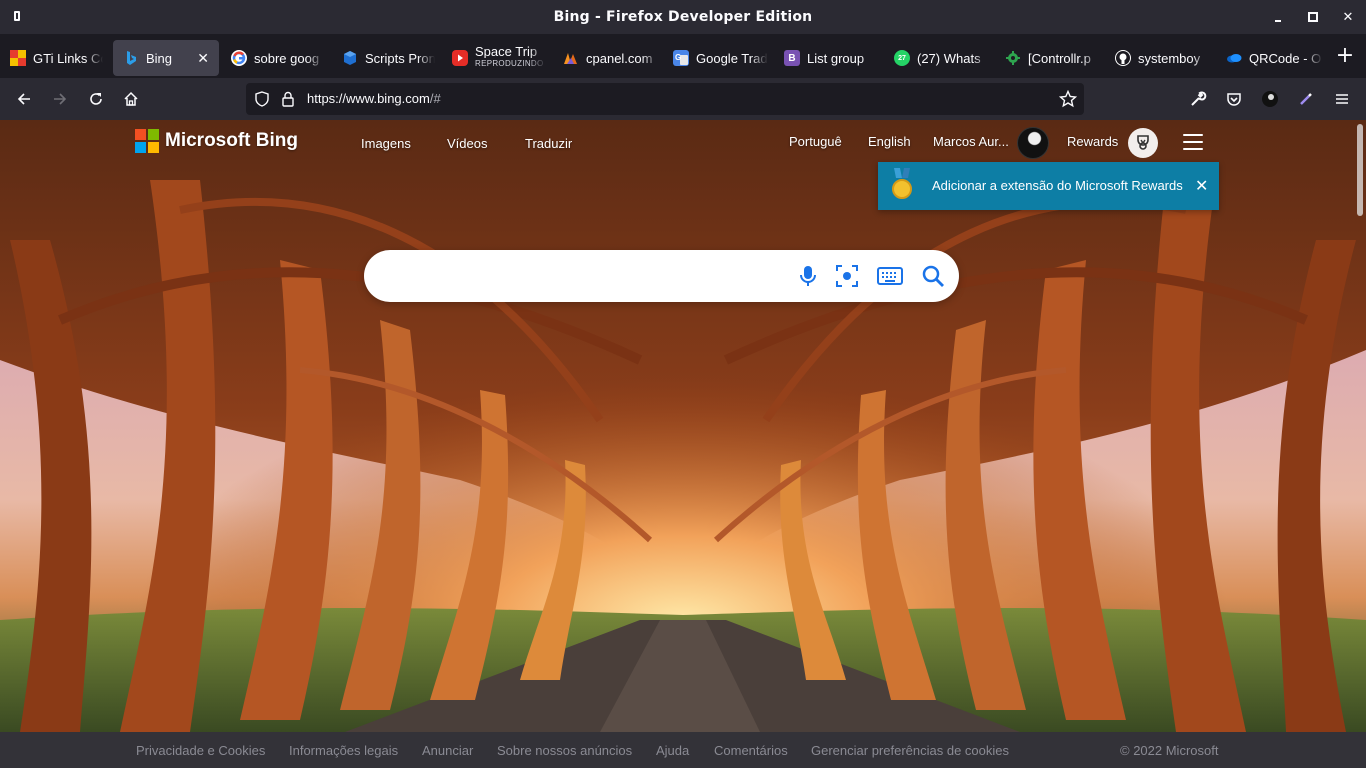 This screenshot has height=768, width=1366. I want to click on title-bar: Bing - Firefox Developer Edition ✕, so click(683, 17).